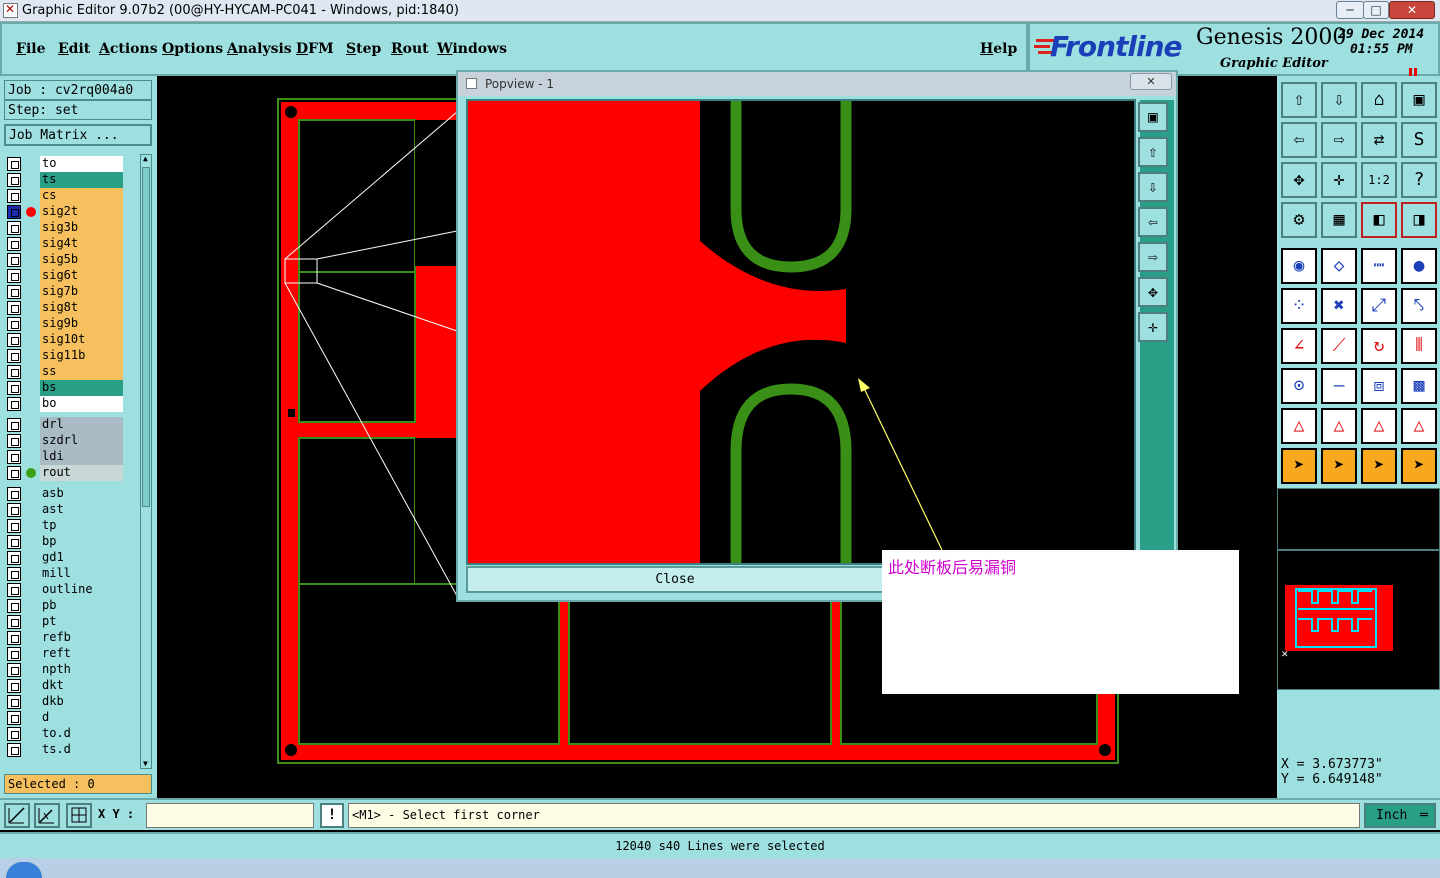 This screenshot has width=1440, height=878. I want to click on layer-name: sig4t, so click(81, 244).